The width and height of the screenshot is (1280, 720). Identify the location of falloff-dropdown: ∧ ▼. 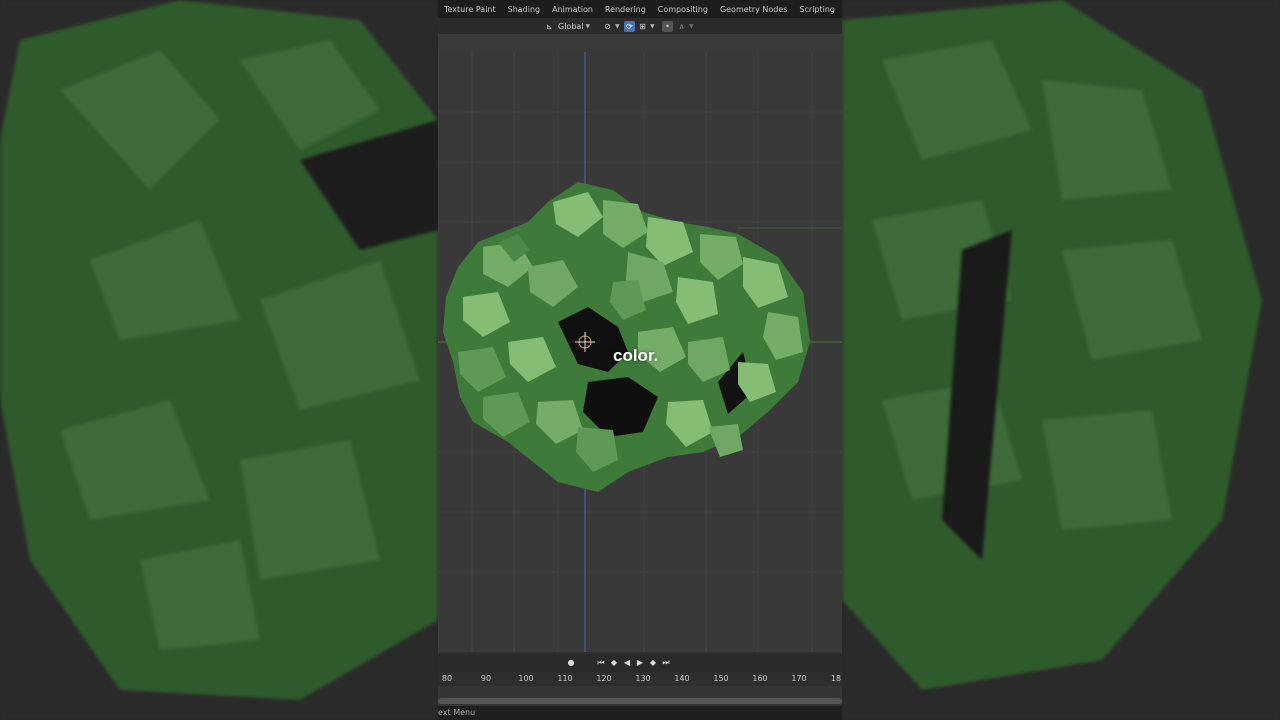
(685, 26).